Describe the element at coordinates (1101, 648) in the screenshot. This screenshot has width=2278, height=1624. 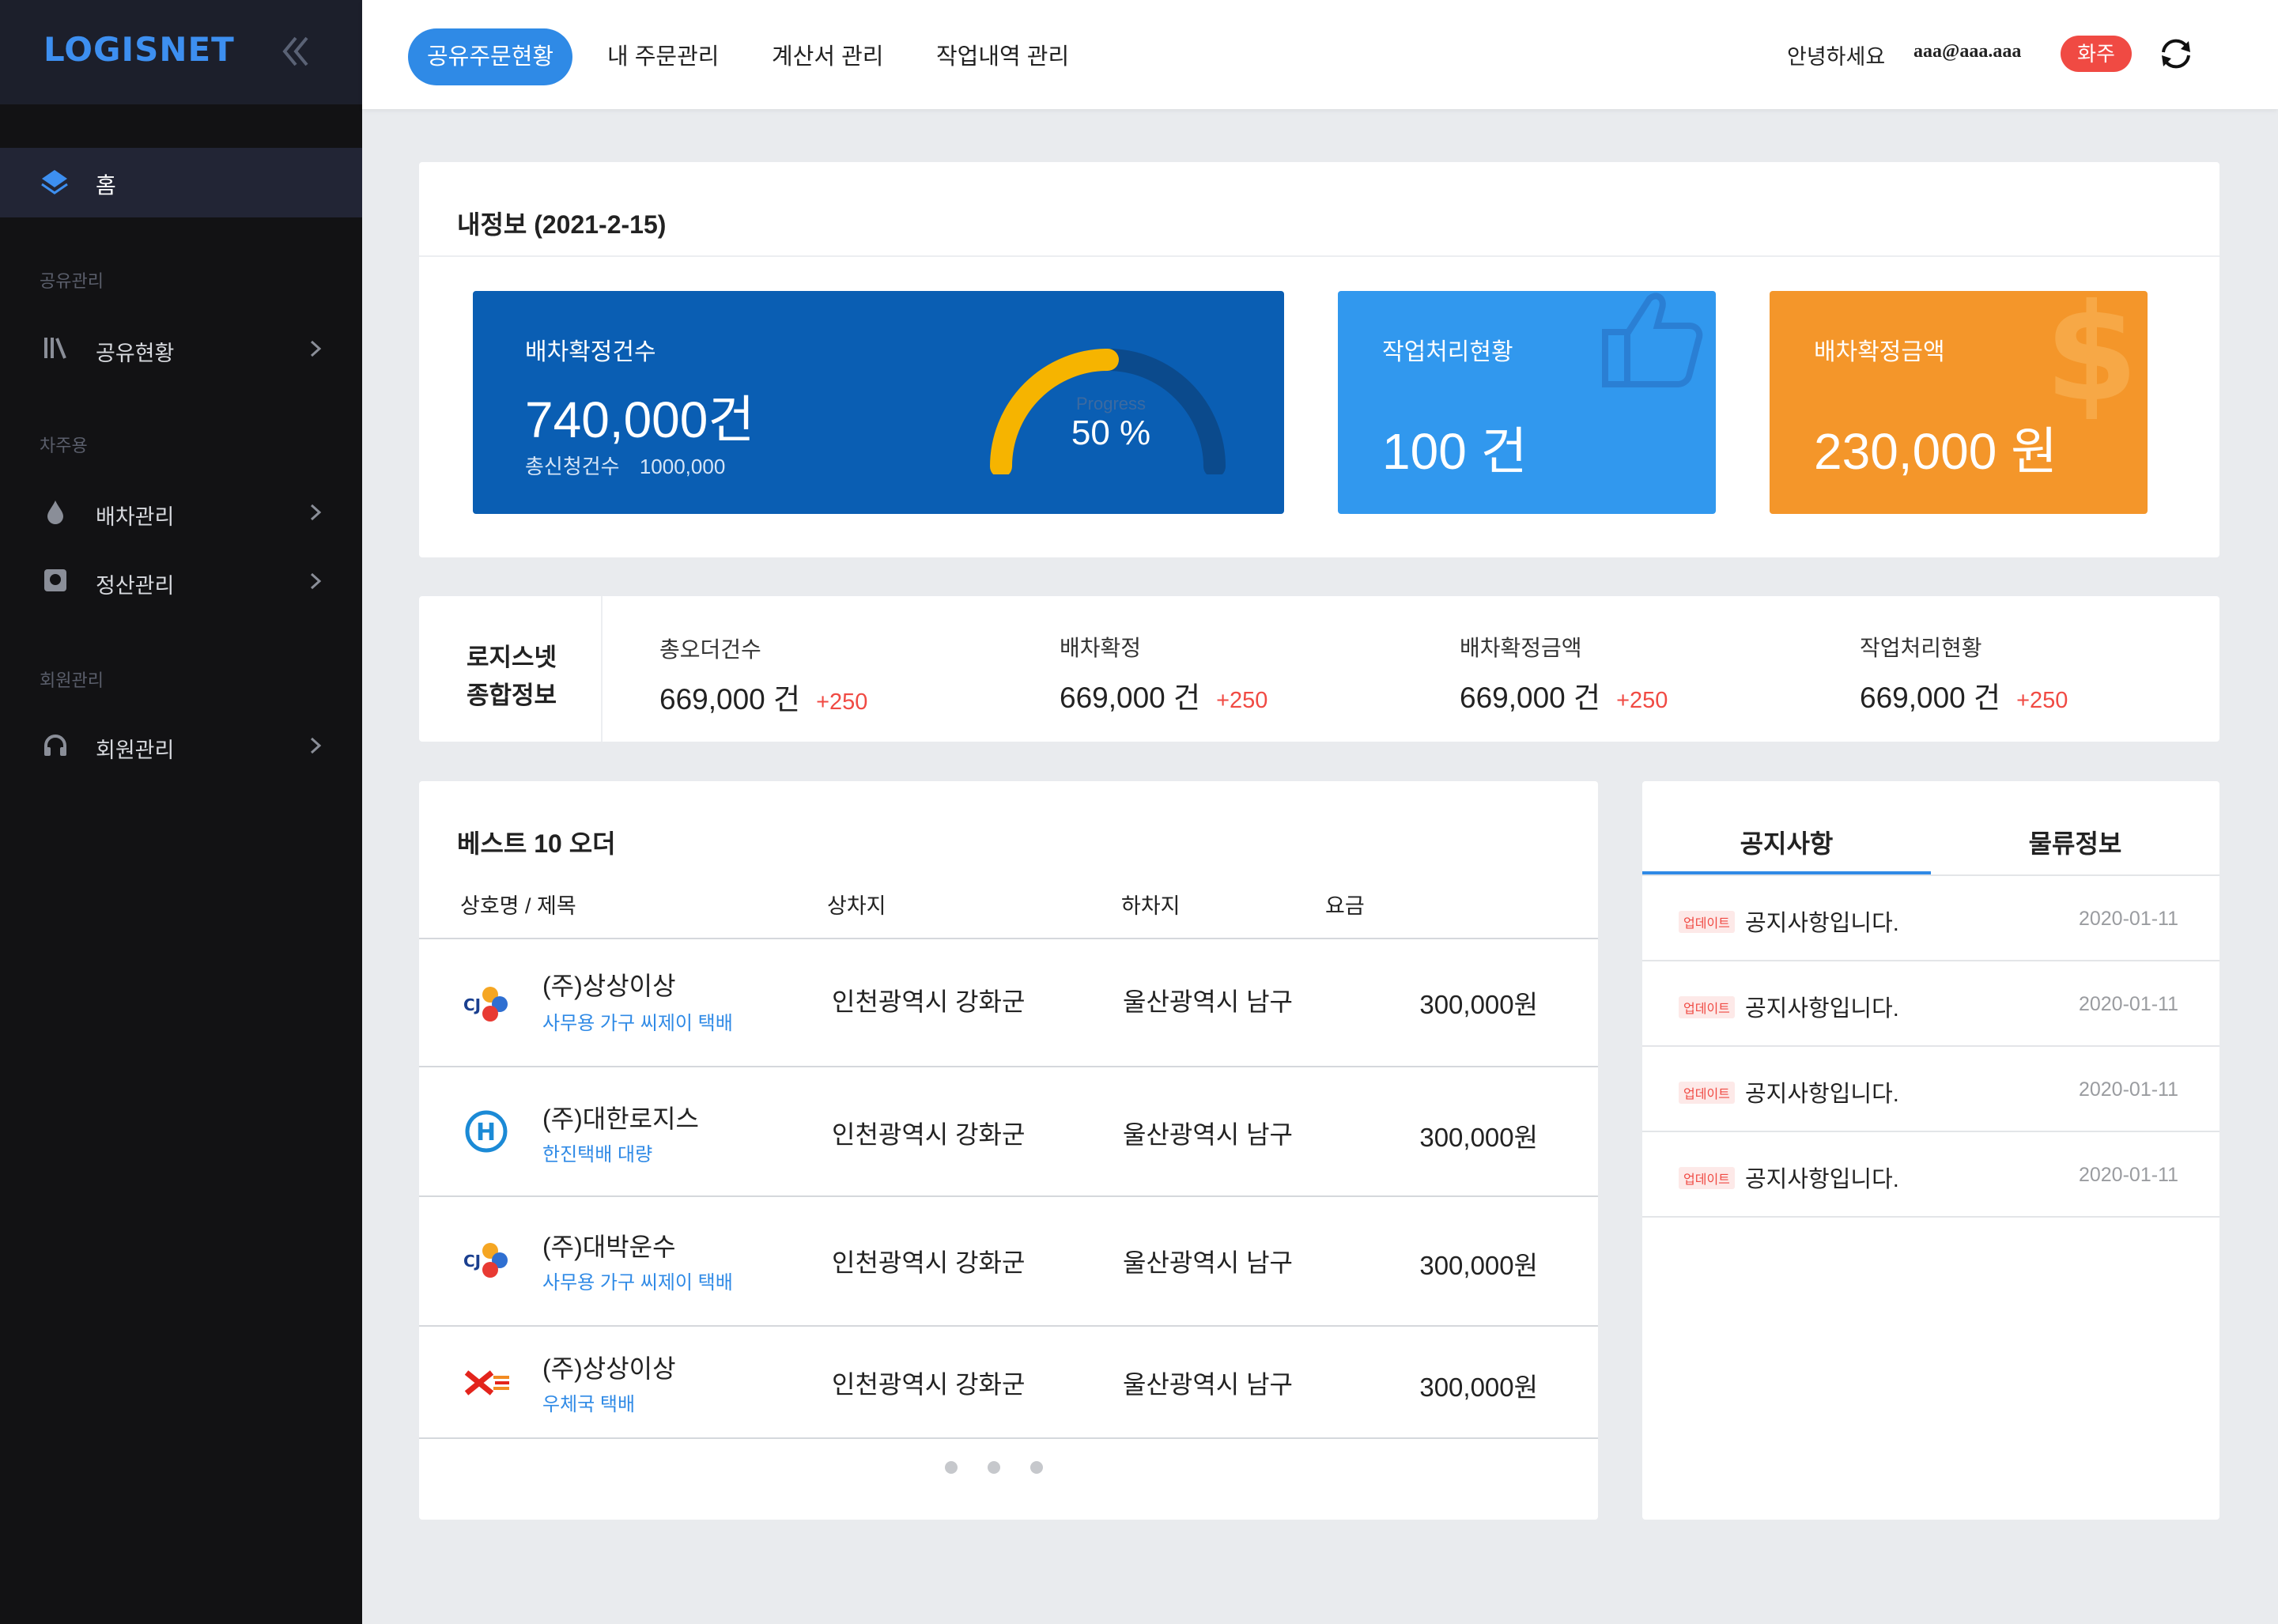
I see `summary-label: 배차확정` at that location.